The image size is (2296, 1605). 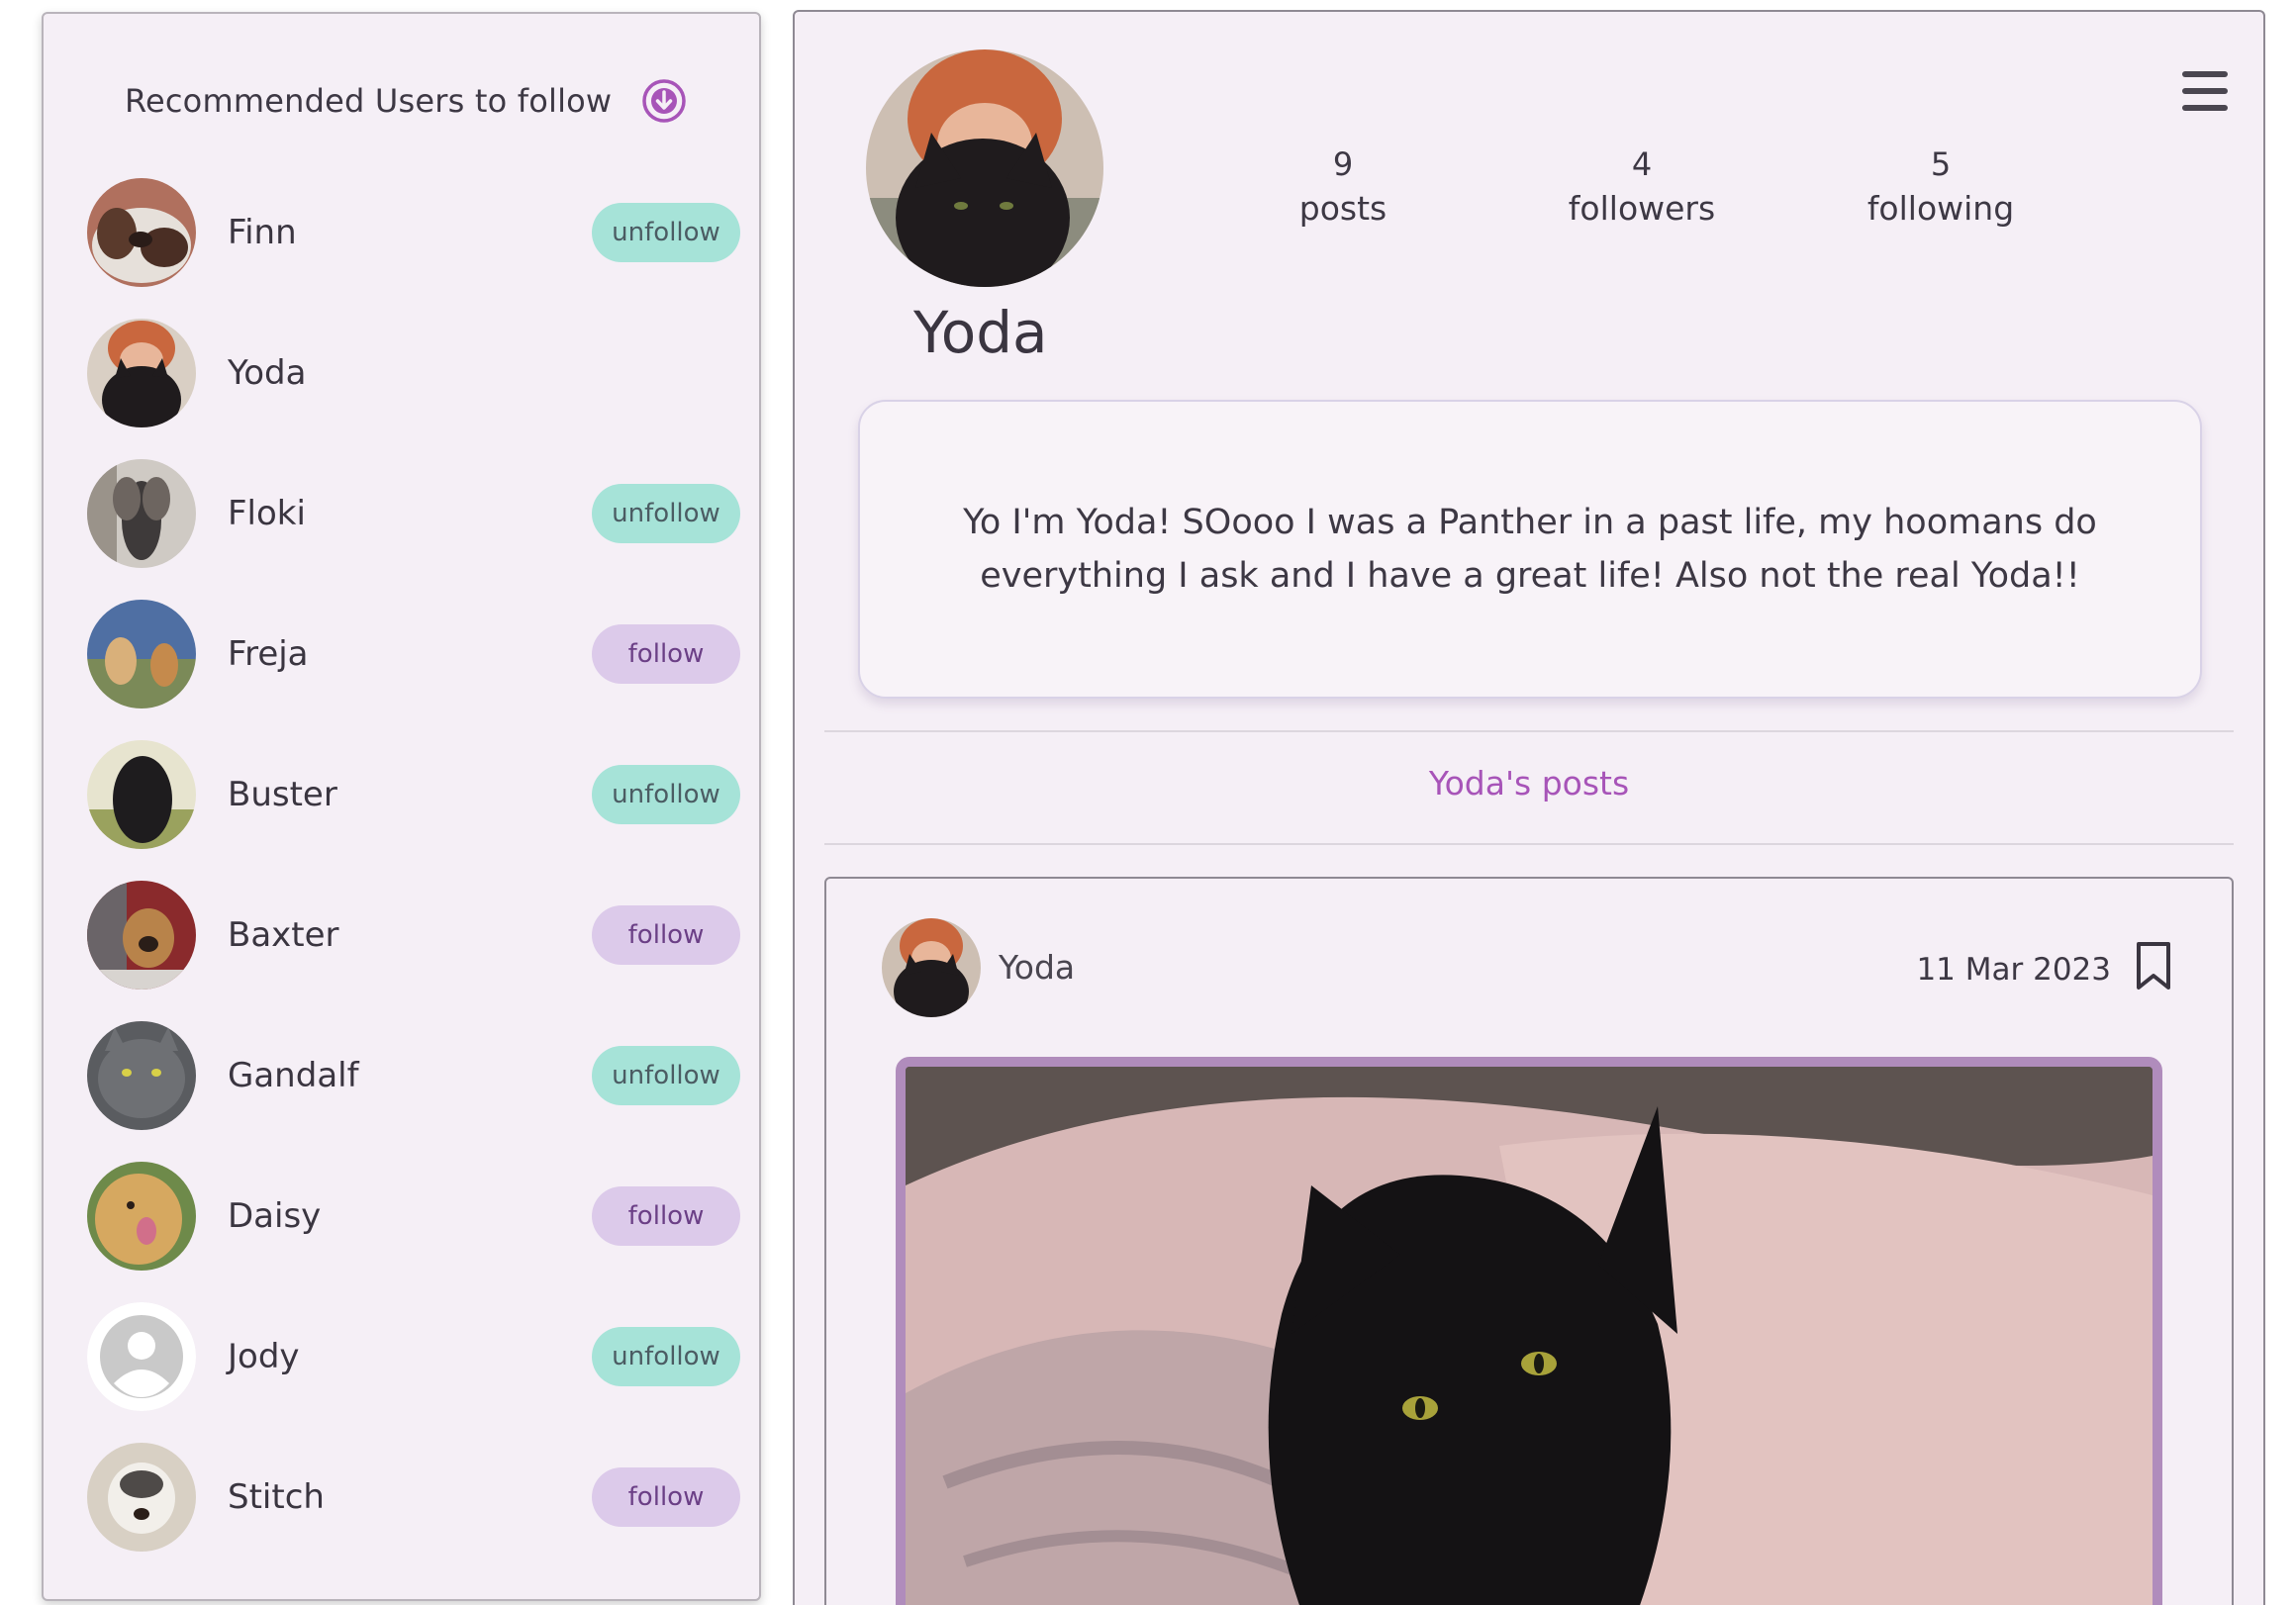 What do you see at coordinates (410, 232) in the screenshot?
I see `user-name: Finn` at bounding box center [410, 232].